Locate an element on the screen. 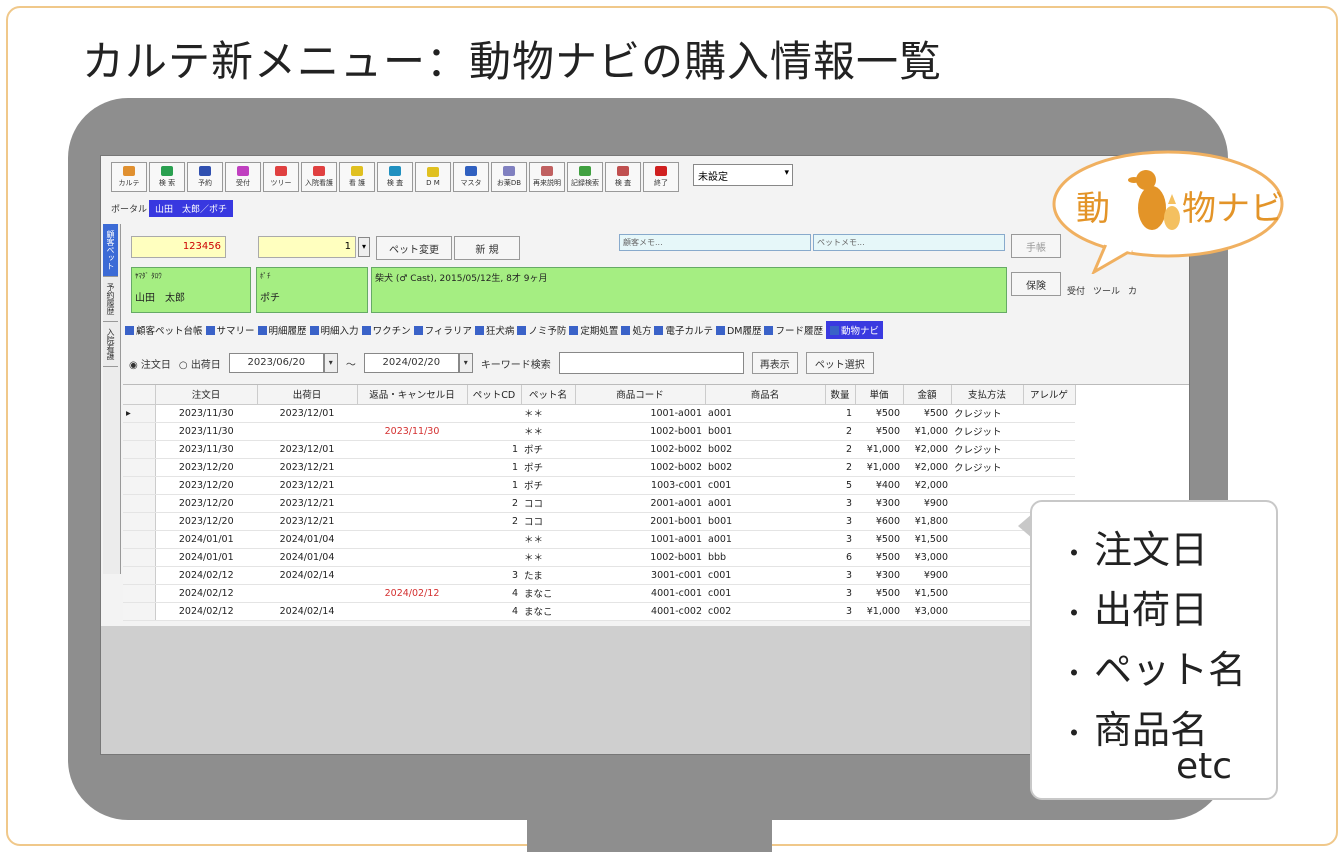 This screenshot has height=852, width=1344. toolbar-button-8: D M is located at coordinates (433, 177).